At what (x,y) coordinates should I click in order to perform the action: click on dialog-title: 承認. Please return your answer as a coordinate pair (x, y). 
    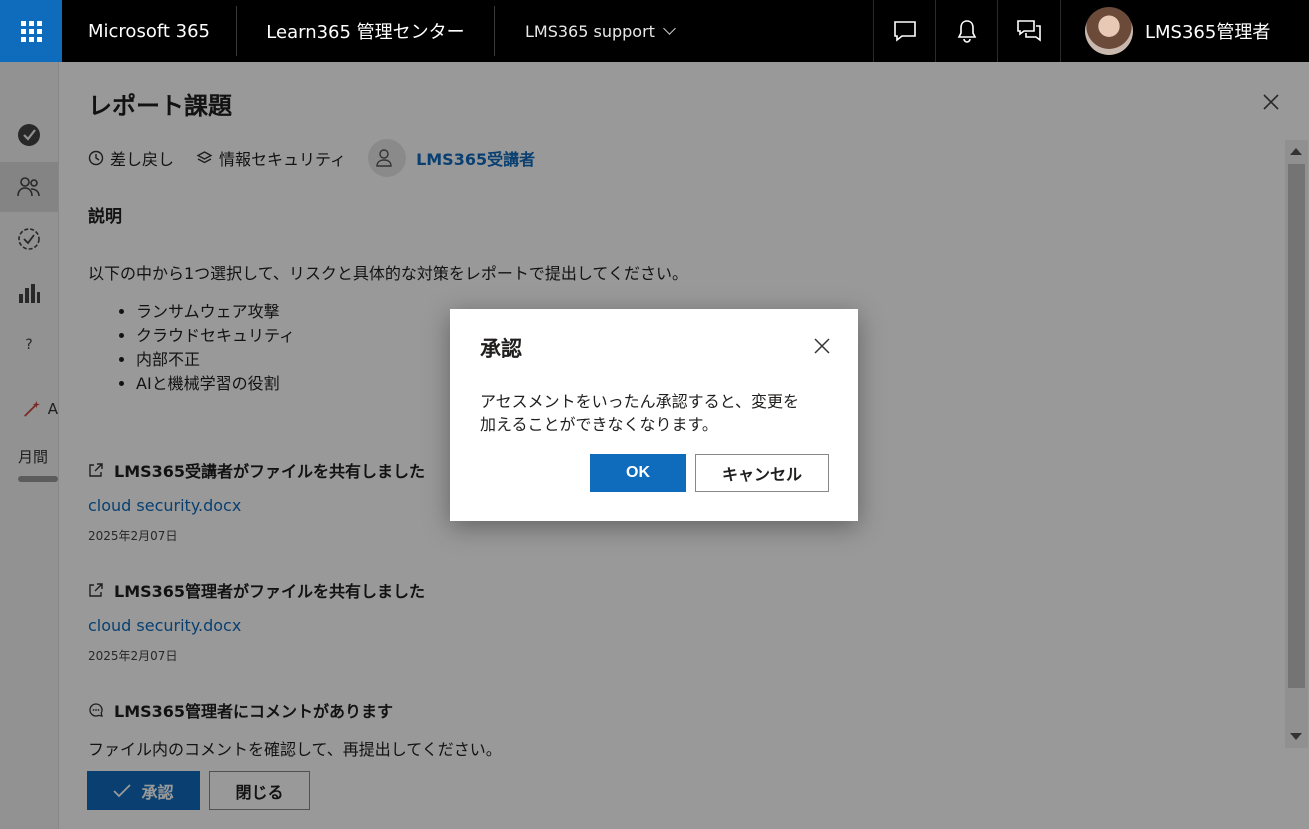
    Looking at the image, I should click on (501, 349).